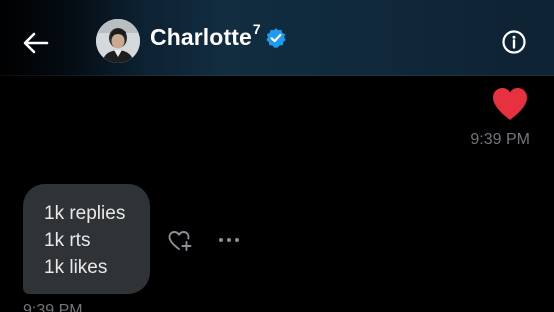 Image resolution: width=554 pixels, height=312 pixels. What do you see at coordinates (53, 307) in the screenshot?
I see `received-message-timestamp: 9:39 PM` at bounding box center [53, 307].